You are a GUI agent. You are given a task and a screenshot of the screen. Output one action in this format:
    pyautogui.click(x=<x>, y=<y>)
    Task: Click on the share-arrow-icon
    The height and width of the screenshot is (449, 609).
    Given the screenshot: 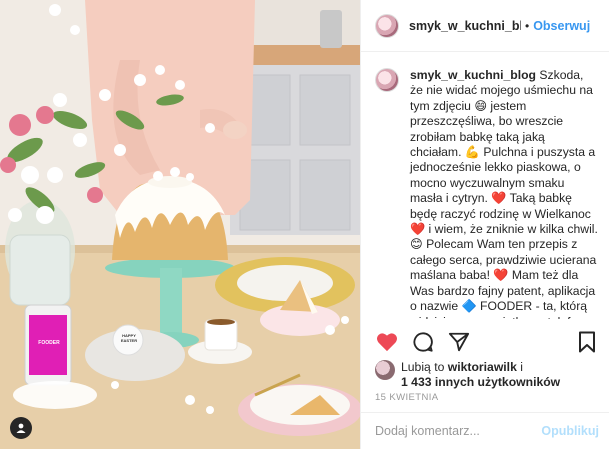 What is the action you would take?
    pyautogui.click(x=459, y=342)
    